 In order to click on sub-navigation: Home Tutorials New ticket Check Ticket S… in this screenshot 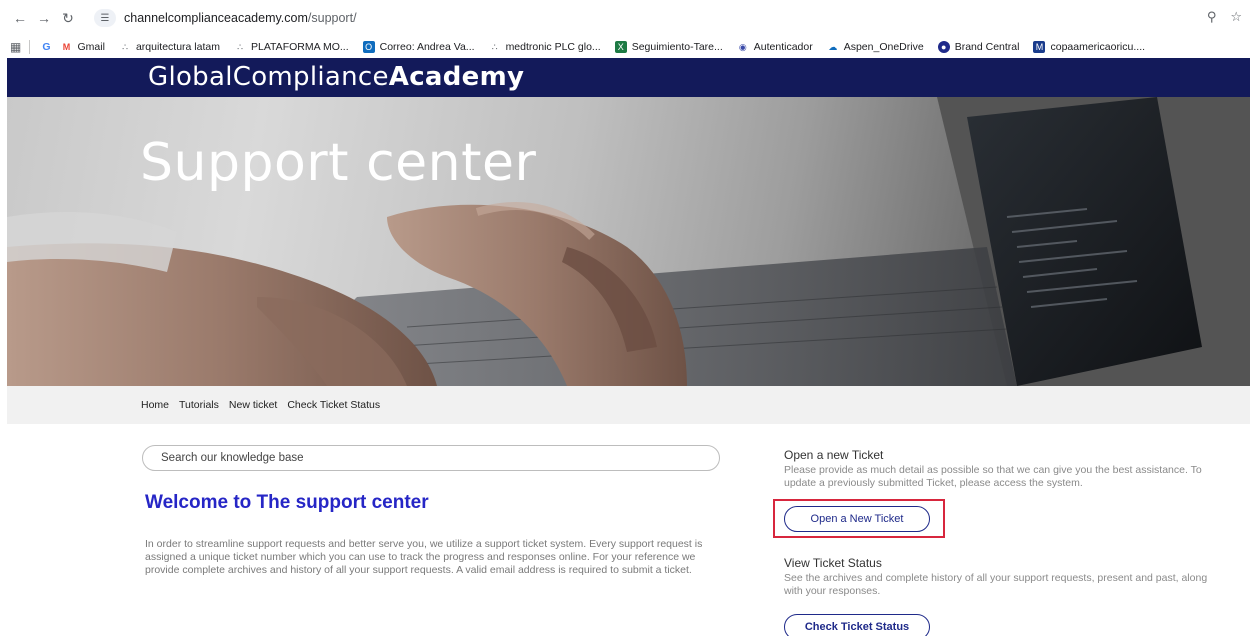, I will do `click(628, 405)`.